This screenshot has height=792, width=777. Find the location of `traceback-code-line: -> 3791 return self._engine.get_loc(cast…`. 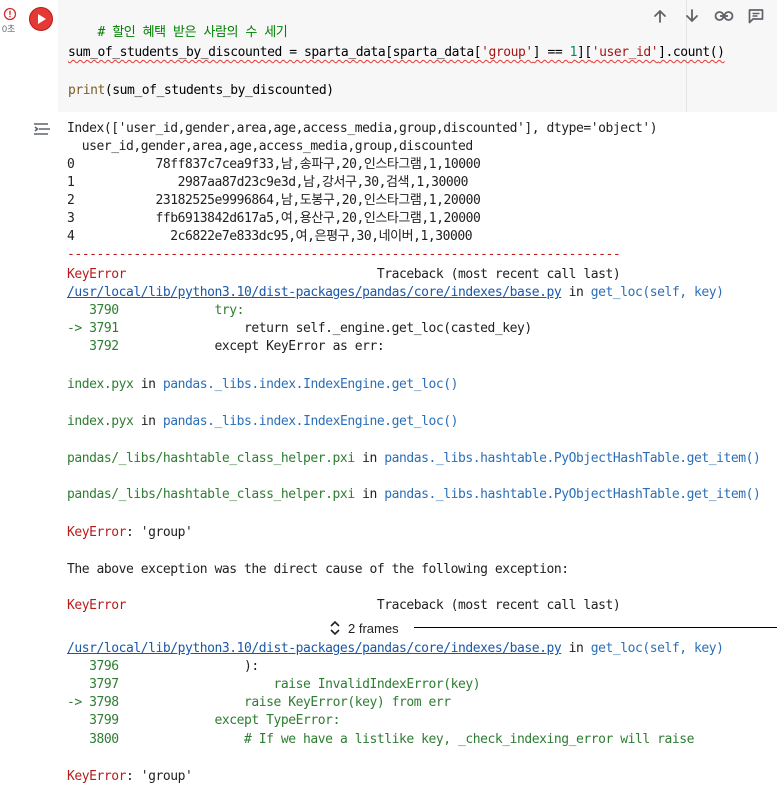

traceback-code-line: -> 3791 return self._engine.get_loc(cast… is located at coordinates (299, 329).